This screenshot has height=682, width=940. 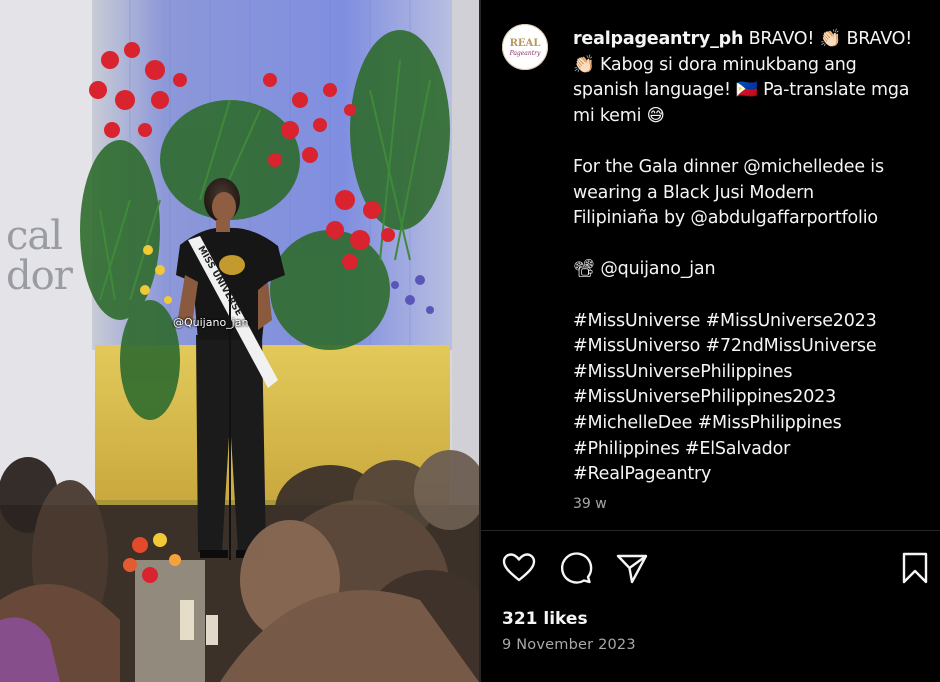 I want to click on bookmark-icon, so click(x=915, y=568).